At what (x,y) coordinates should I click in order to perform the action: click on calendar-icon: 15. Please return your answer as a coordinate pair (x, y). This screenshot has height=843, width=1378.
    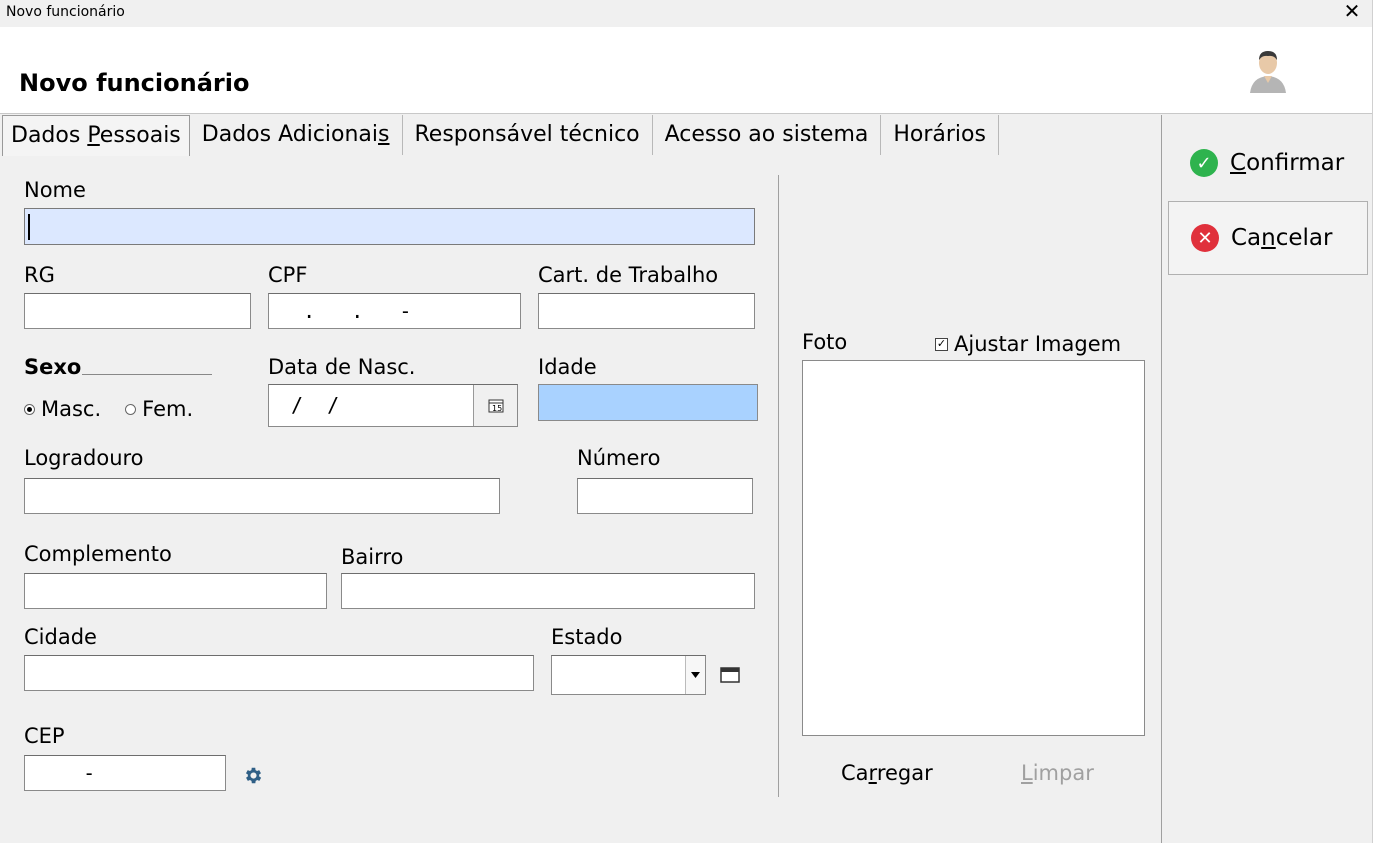
    Looking at the image, I should click on (495, 406).